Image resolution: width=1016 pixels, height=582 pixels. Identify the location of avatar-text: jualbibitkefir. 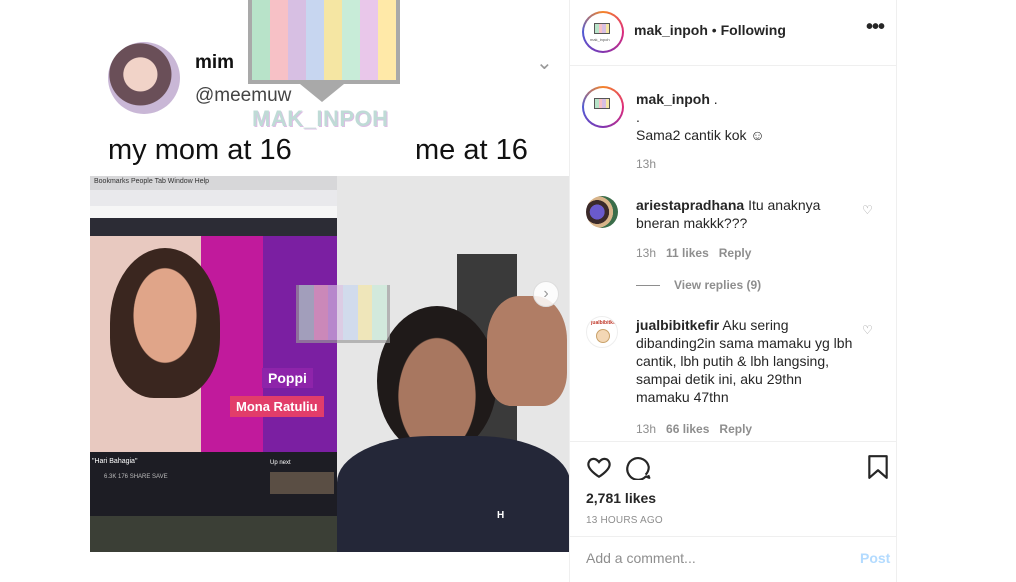
(604, 323).